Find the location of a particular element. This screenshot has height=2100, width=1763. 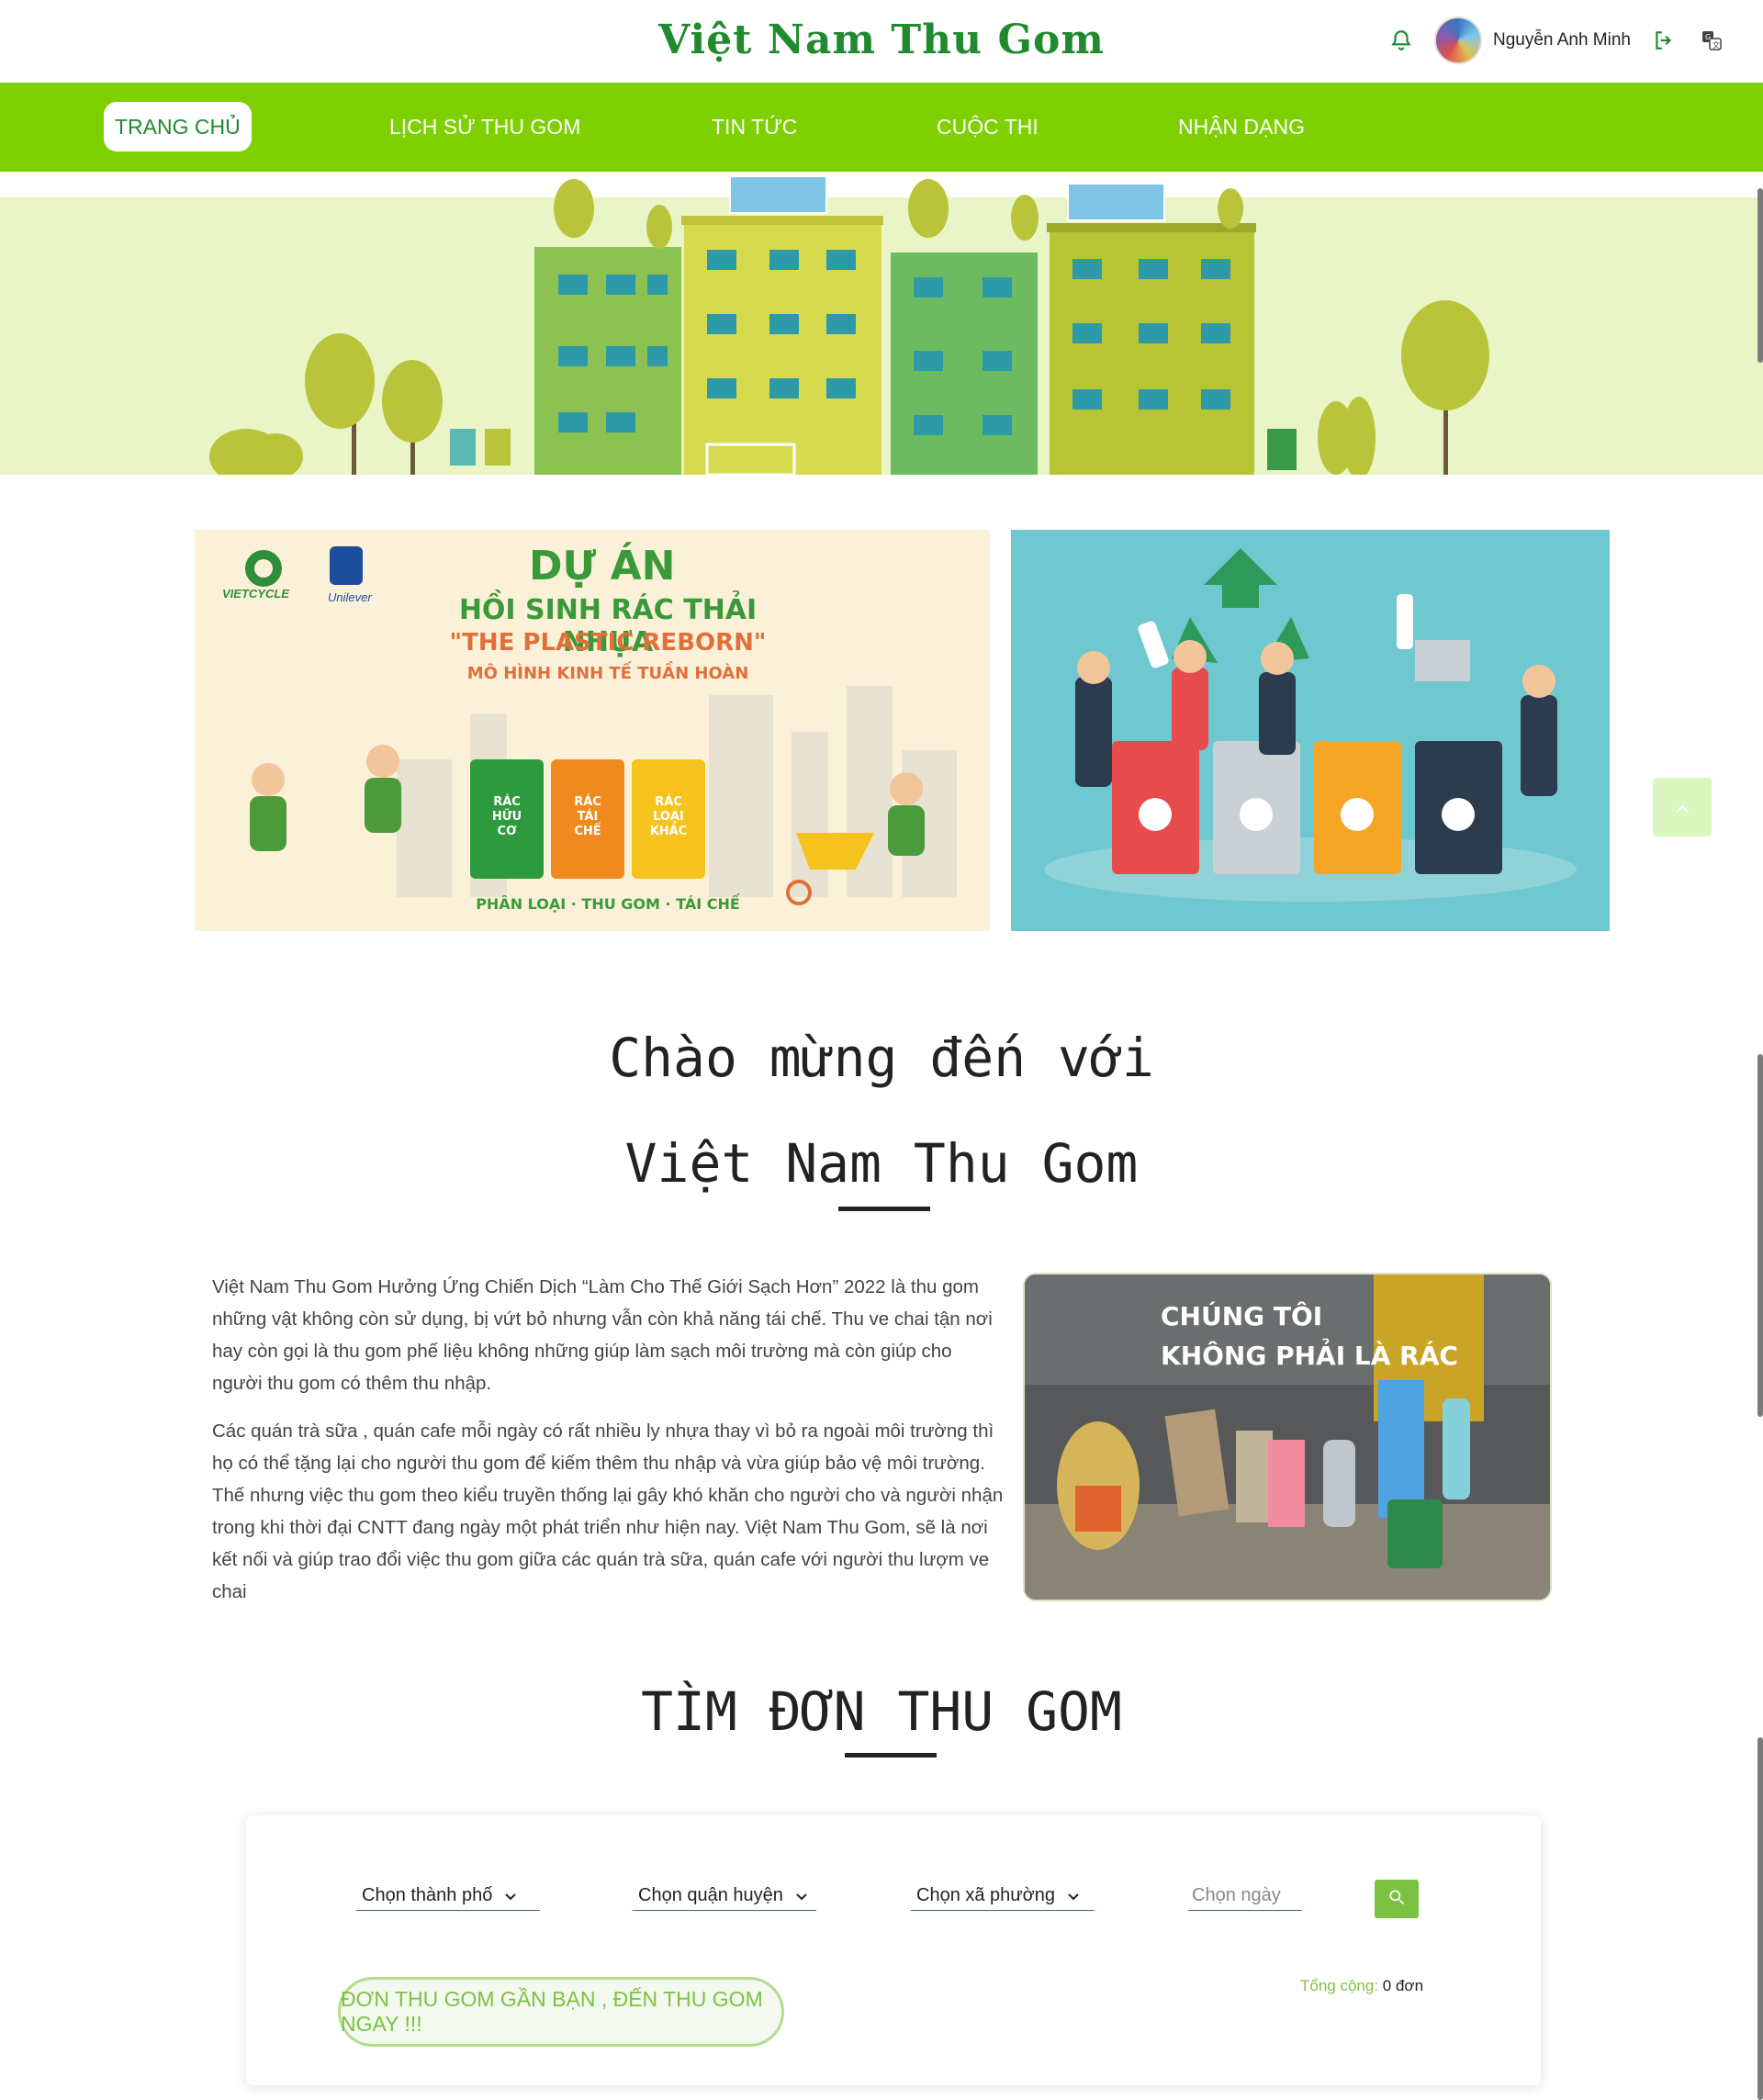

search-section-title: TÌM ĐƠN THU GOM is located at coordinates (881, 1711).